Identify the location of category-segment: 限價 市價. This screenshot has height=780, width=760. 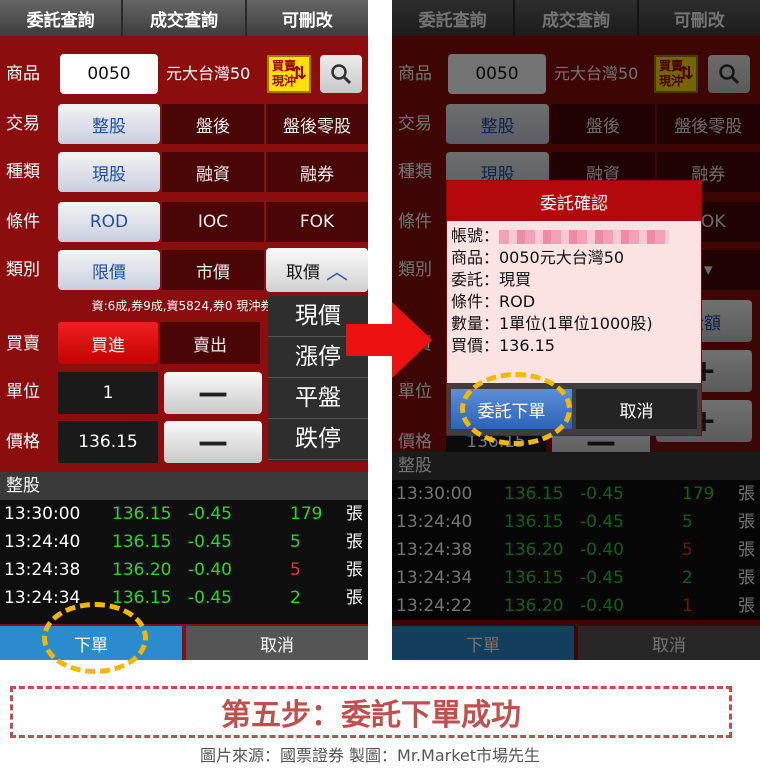
(161, 270).